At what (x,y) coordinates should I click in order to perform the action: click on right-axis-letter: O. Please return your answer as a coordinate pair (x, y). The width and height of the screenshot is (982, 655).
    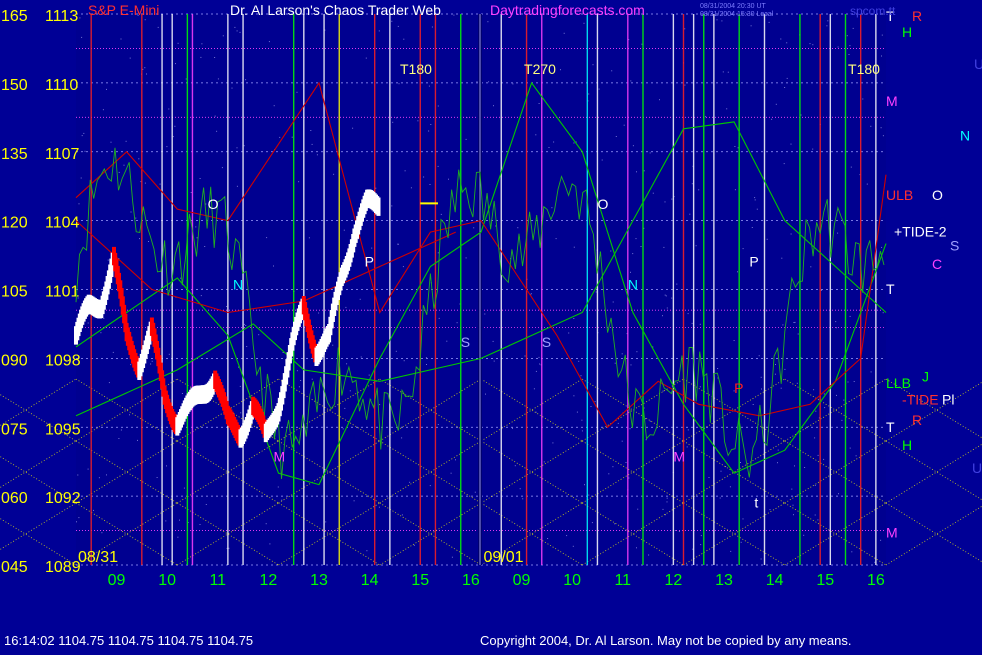
    Looking at the image, I should click on (937, 195).